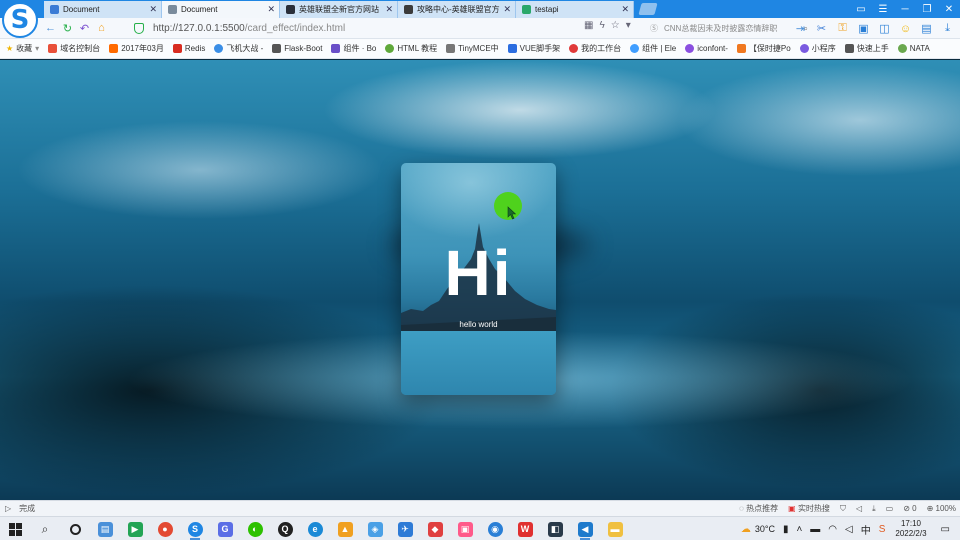 The height and width of the screenshot is (540, 960). What do you see at coordinates (136, 48) in the screenshot?
I see `bookmark-item: 2017年03月` at bounding box center [136, 48].